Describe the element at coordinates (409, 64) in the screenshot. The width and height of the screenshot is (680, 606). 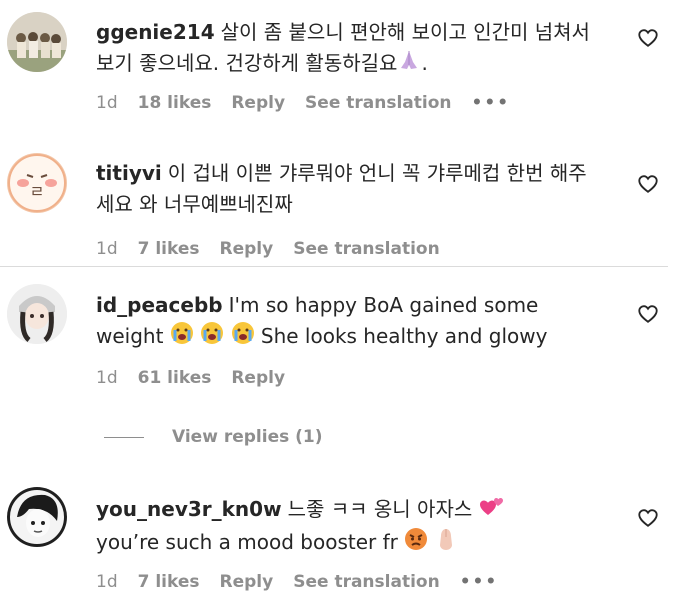
I see `praying-hands-emoji-icon` at that location.